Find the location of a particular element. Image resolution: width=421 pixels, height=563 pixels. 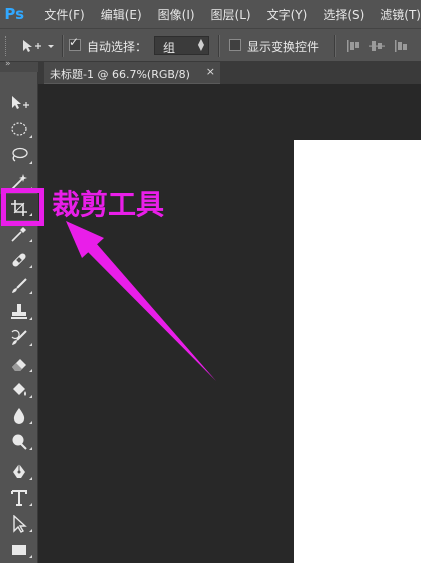

brush-tool is located at coordinates (19, 285).